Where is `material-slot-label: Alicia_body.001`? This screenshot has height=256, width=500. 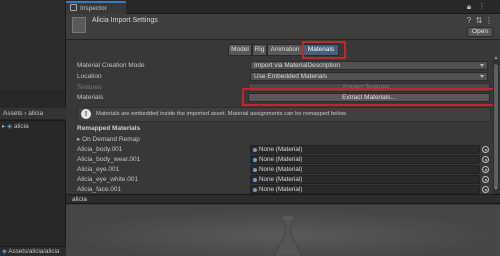 material-slot-label: Alicia_body.001 is located at coordinates (100, 149).